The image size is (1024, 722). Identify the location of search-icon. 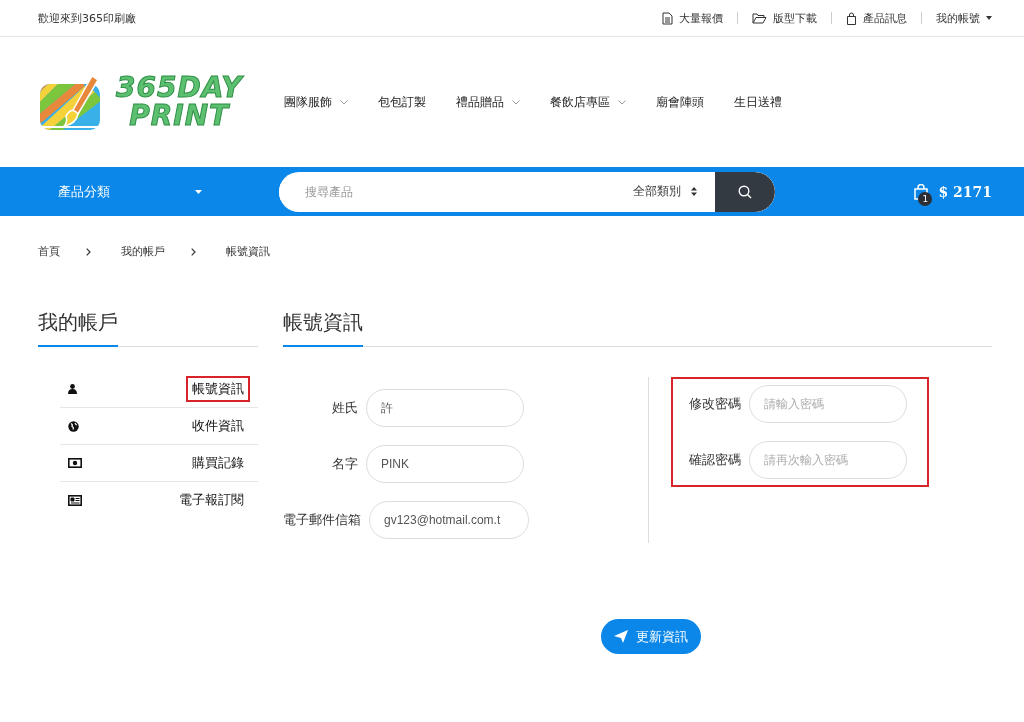
(745, 191).